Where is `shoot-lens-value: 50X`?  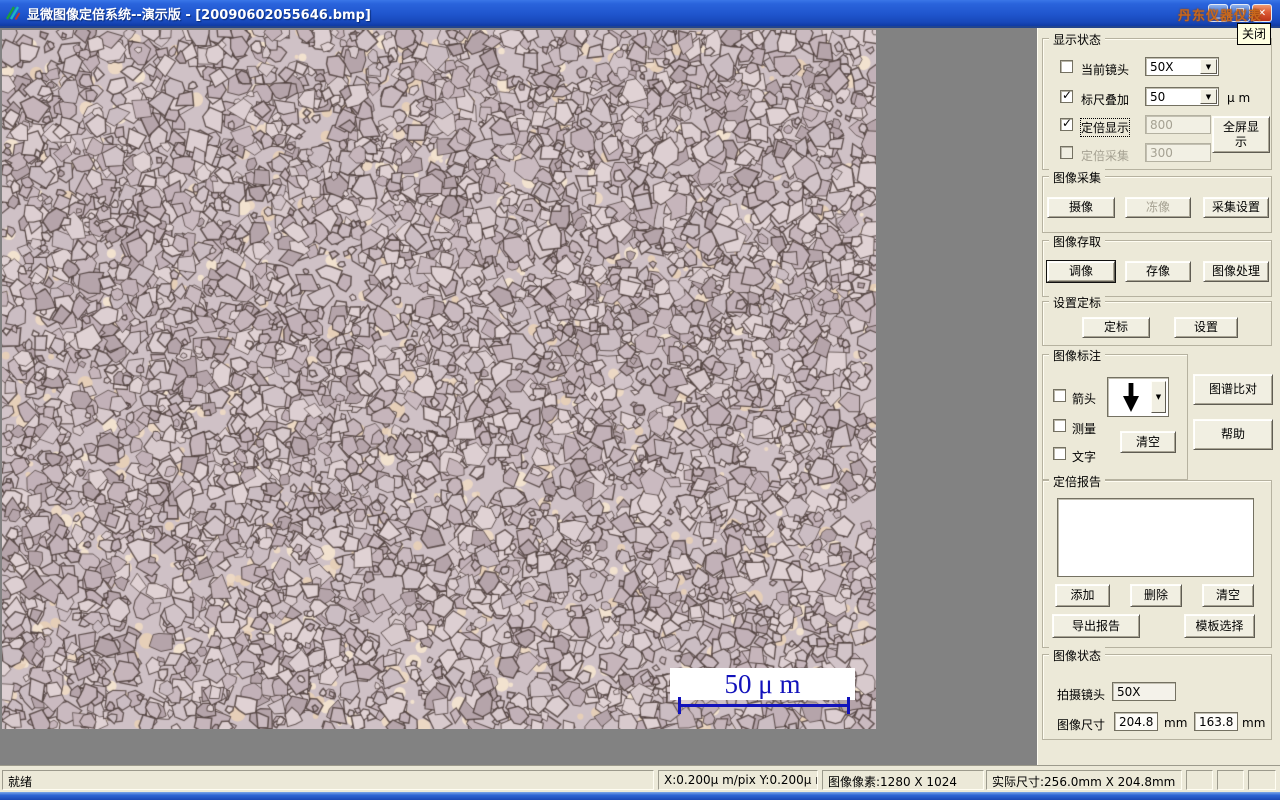 shoot-lens-value: 50X is located at coordinates (1144, 691).